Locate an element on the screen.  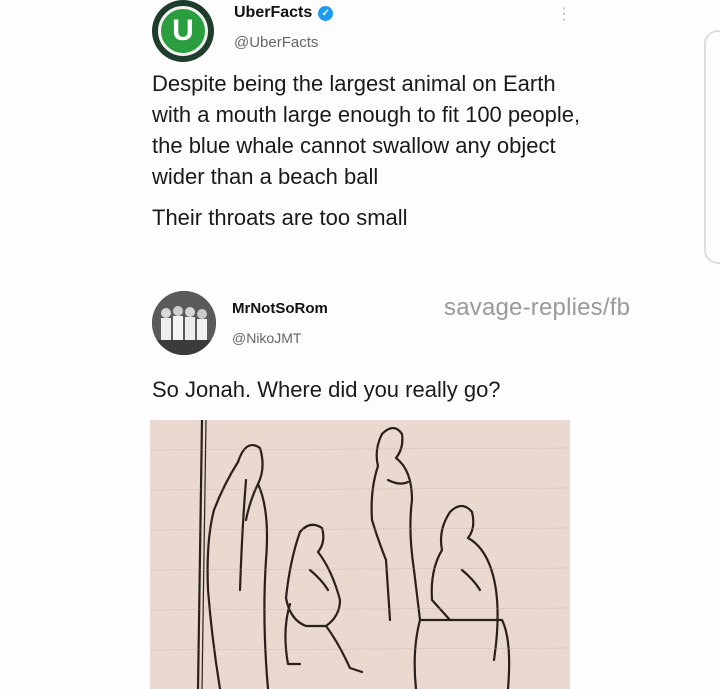
uberfacts-avatar: U is located at coordinates (183, 31).